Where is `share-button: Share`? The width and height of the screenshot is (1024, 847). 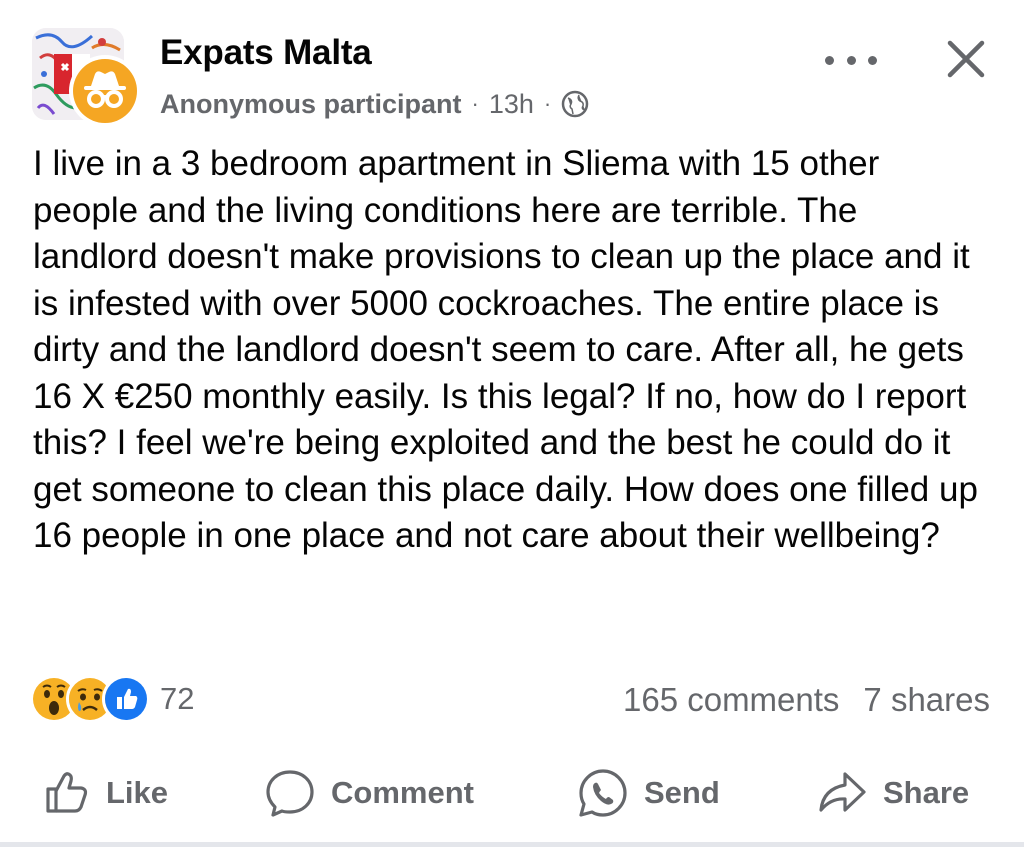 share-button: Share is located at coordinates (892, 793).